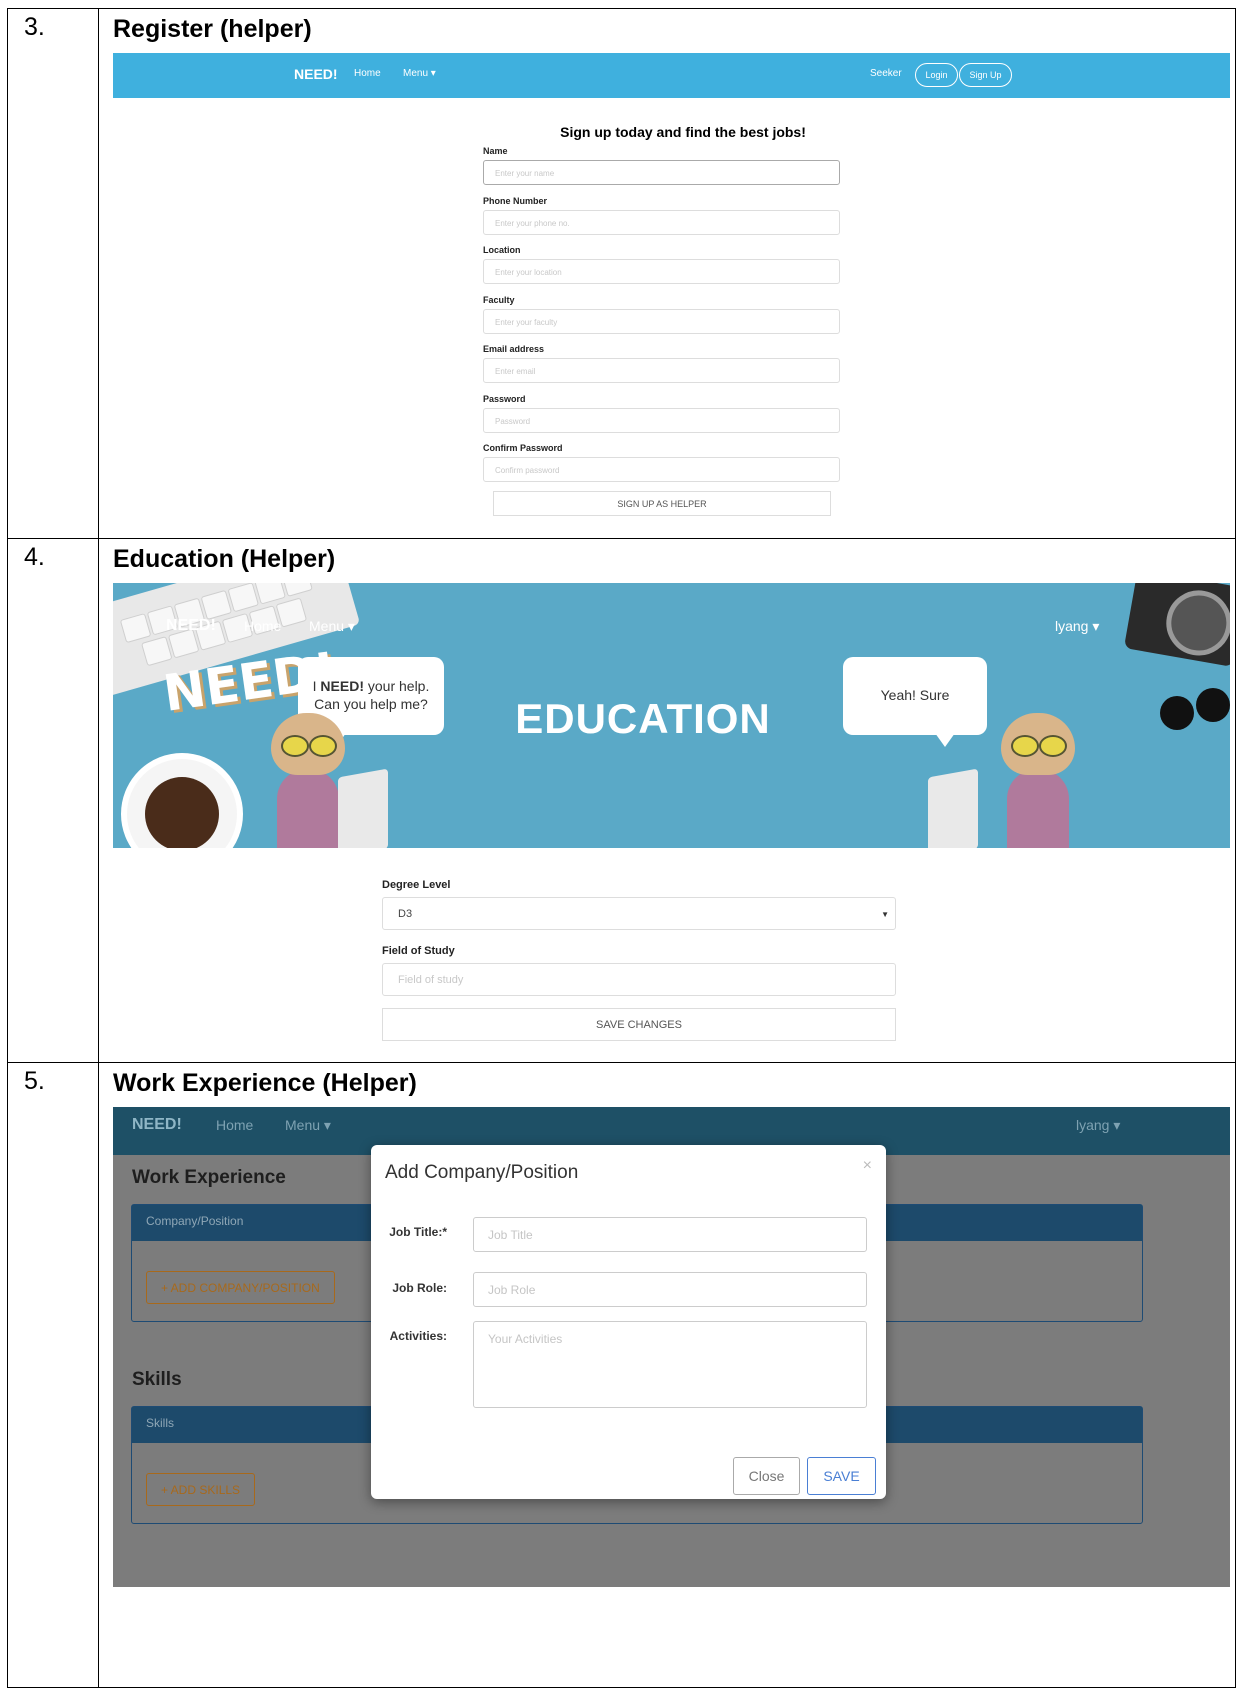 Image resolution: width=1240 pixels, height=1688 pixels. Describe the element at coordinates (639, 913) in the screenshot. I see `degree-level-select: D3 ▼` at that location.